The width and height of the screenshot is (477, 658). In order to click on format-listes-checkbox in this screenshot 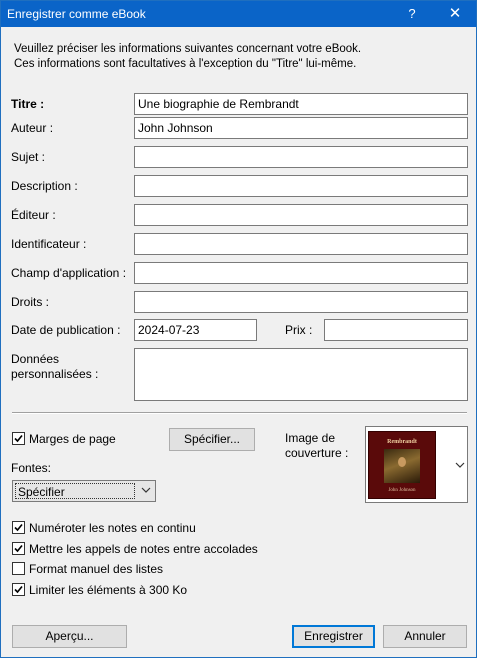, I will do `click(18, 568)`.